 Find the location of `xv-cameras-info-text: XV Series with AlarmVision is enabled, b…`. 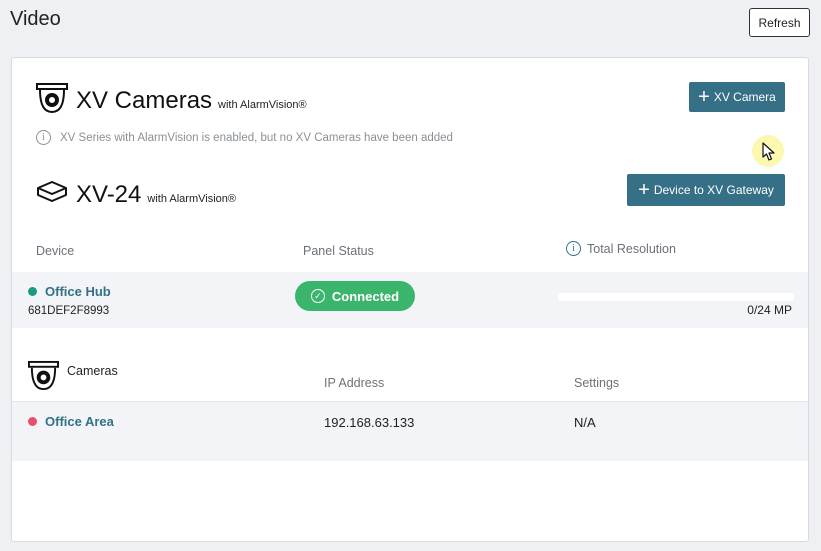

xv-cameras-info-text: XV Series with AlarmVision is enabled, b… is located at coordinates (256, 137).